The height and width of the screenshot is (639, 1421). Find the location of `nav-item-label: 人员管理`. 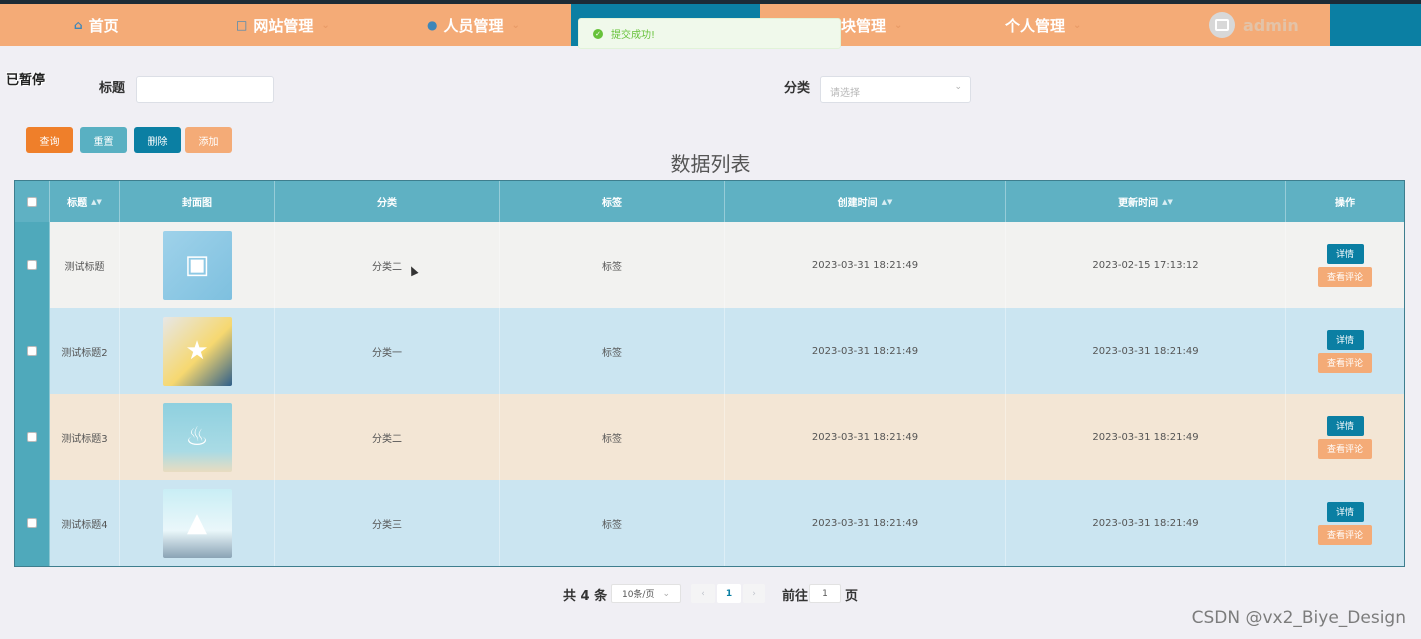

nav-item-label: 人员管理 is located at coordinates (473, 25).